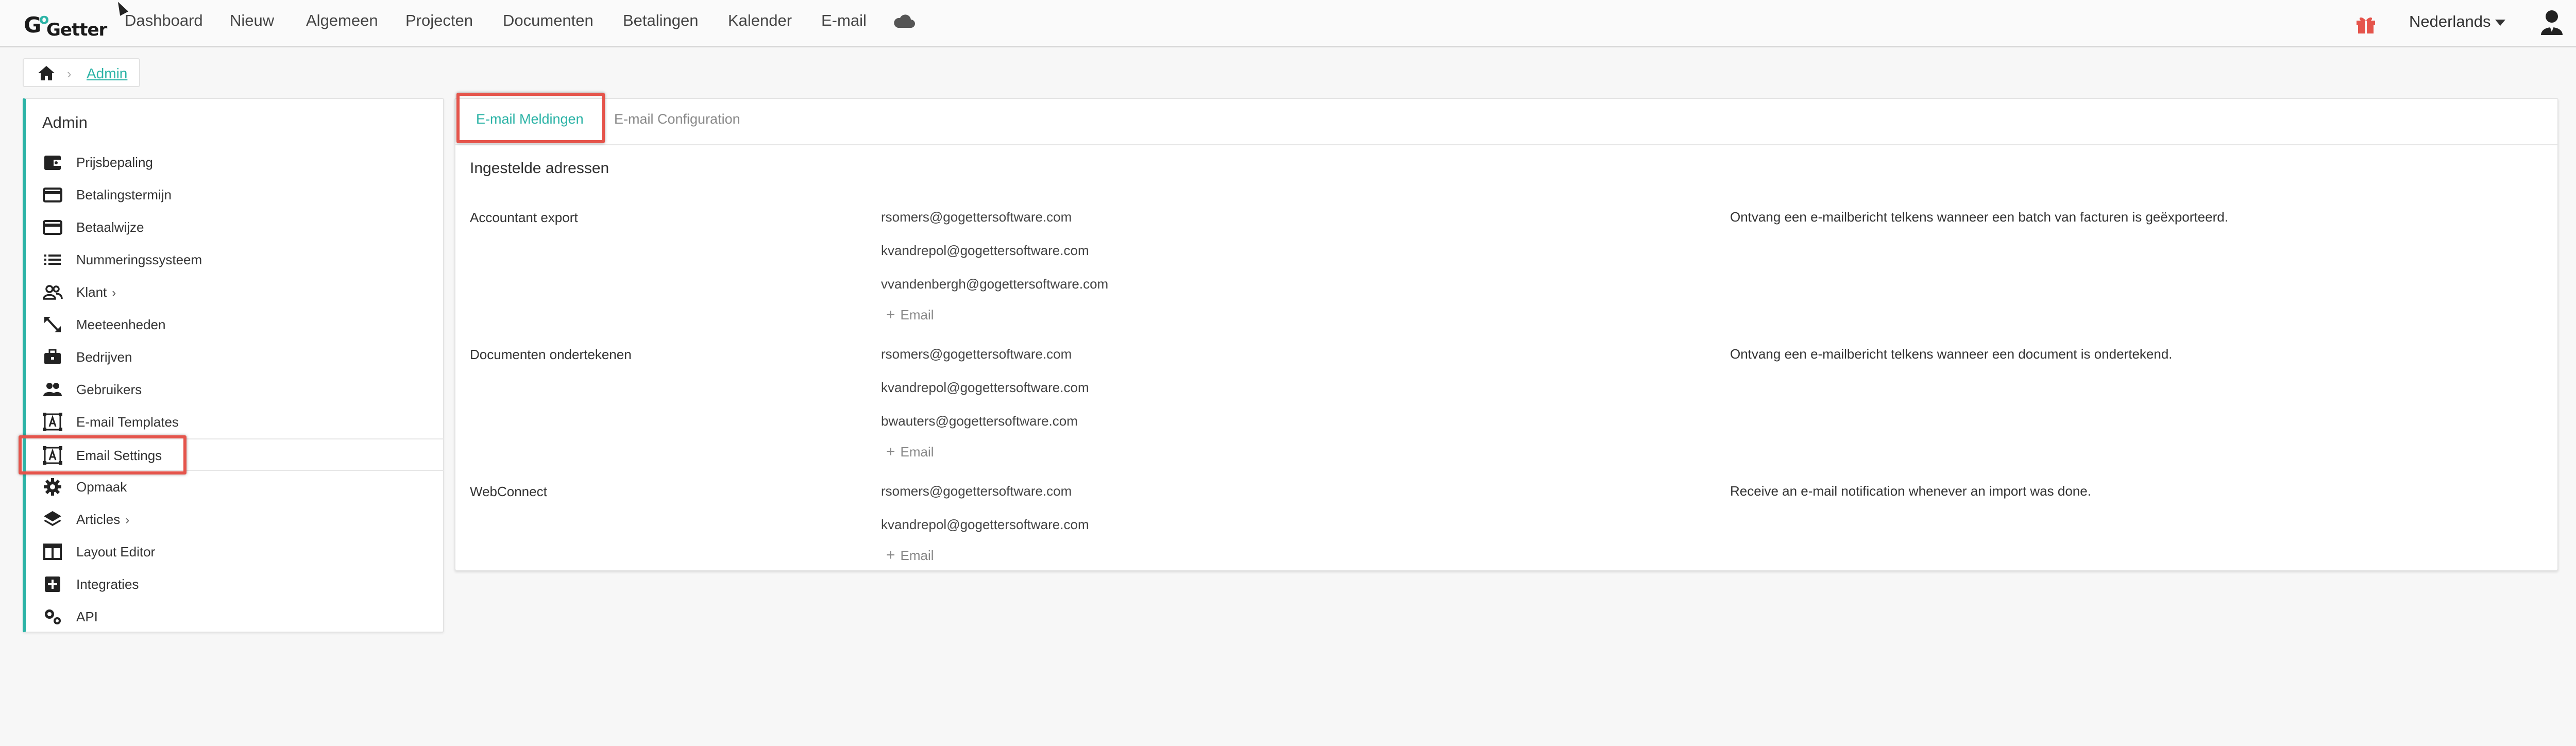 This screenshot has height=746, width=2576. What do you see at coordinates (235, 390) in the screenshot?
I see `sidebar-item-gebruikers: Gebruikers` at bounding box center [235, 390].